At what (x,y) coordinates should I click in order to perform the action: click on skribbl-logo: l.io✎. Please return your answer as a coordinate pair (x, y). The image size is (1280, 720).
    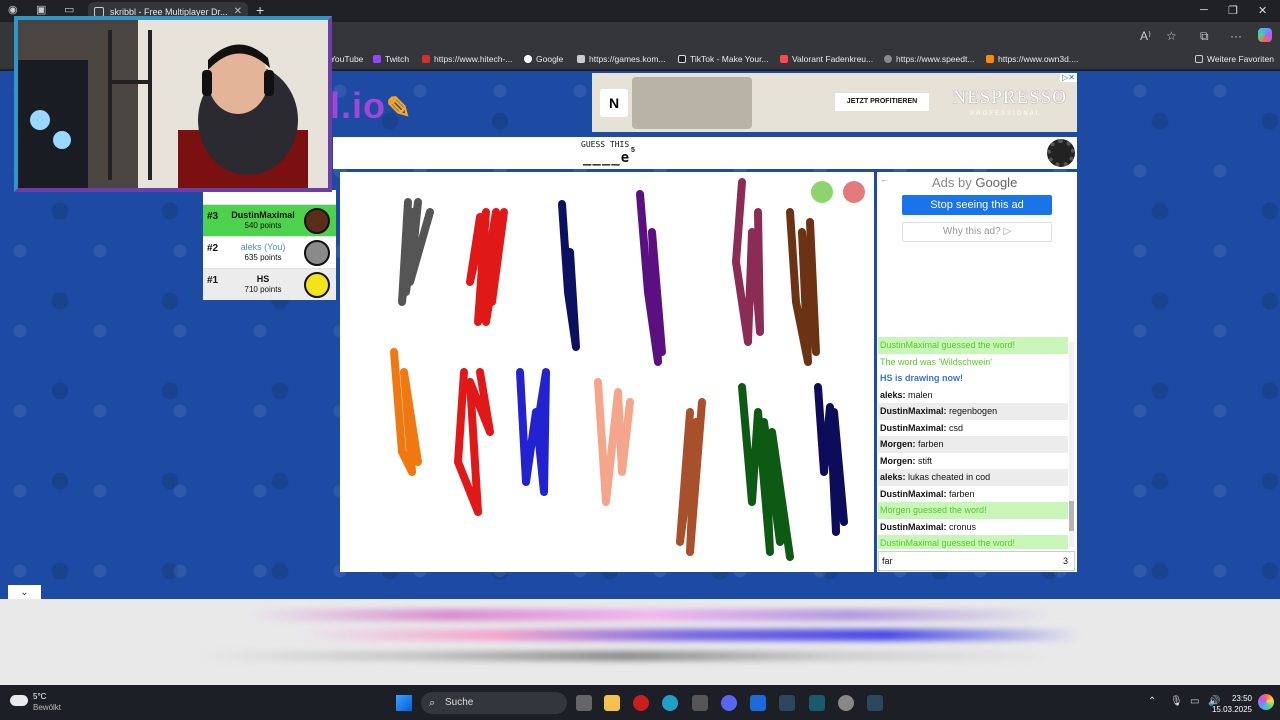
    Looking at the image, I should click on (371, 105).